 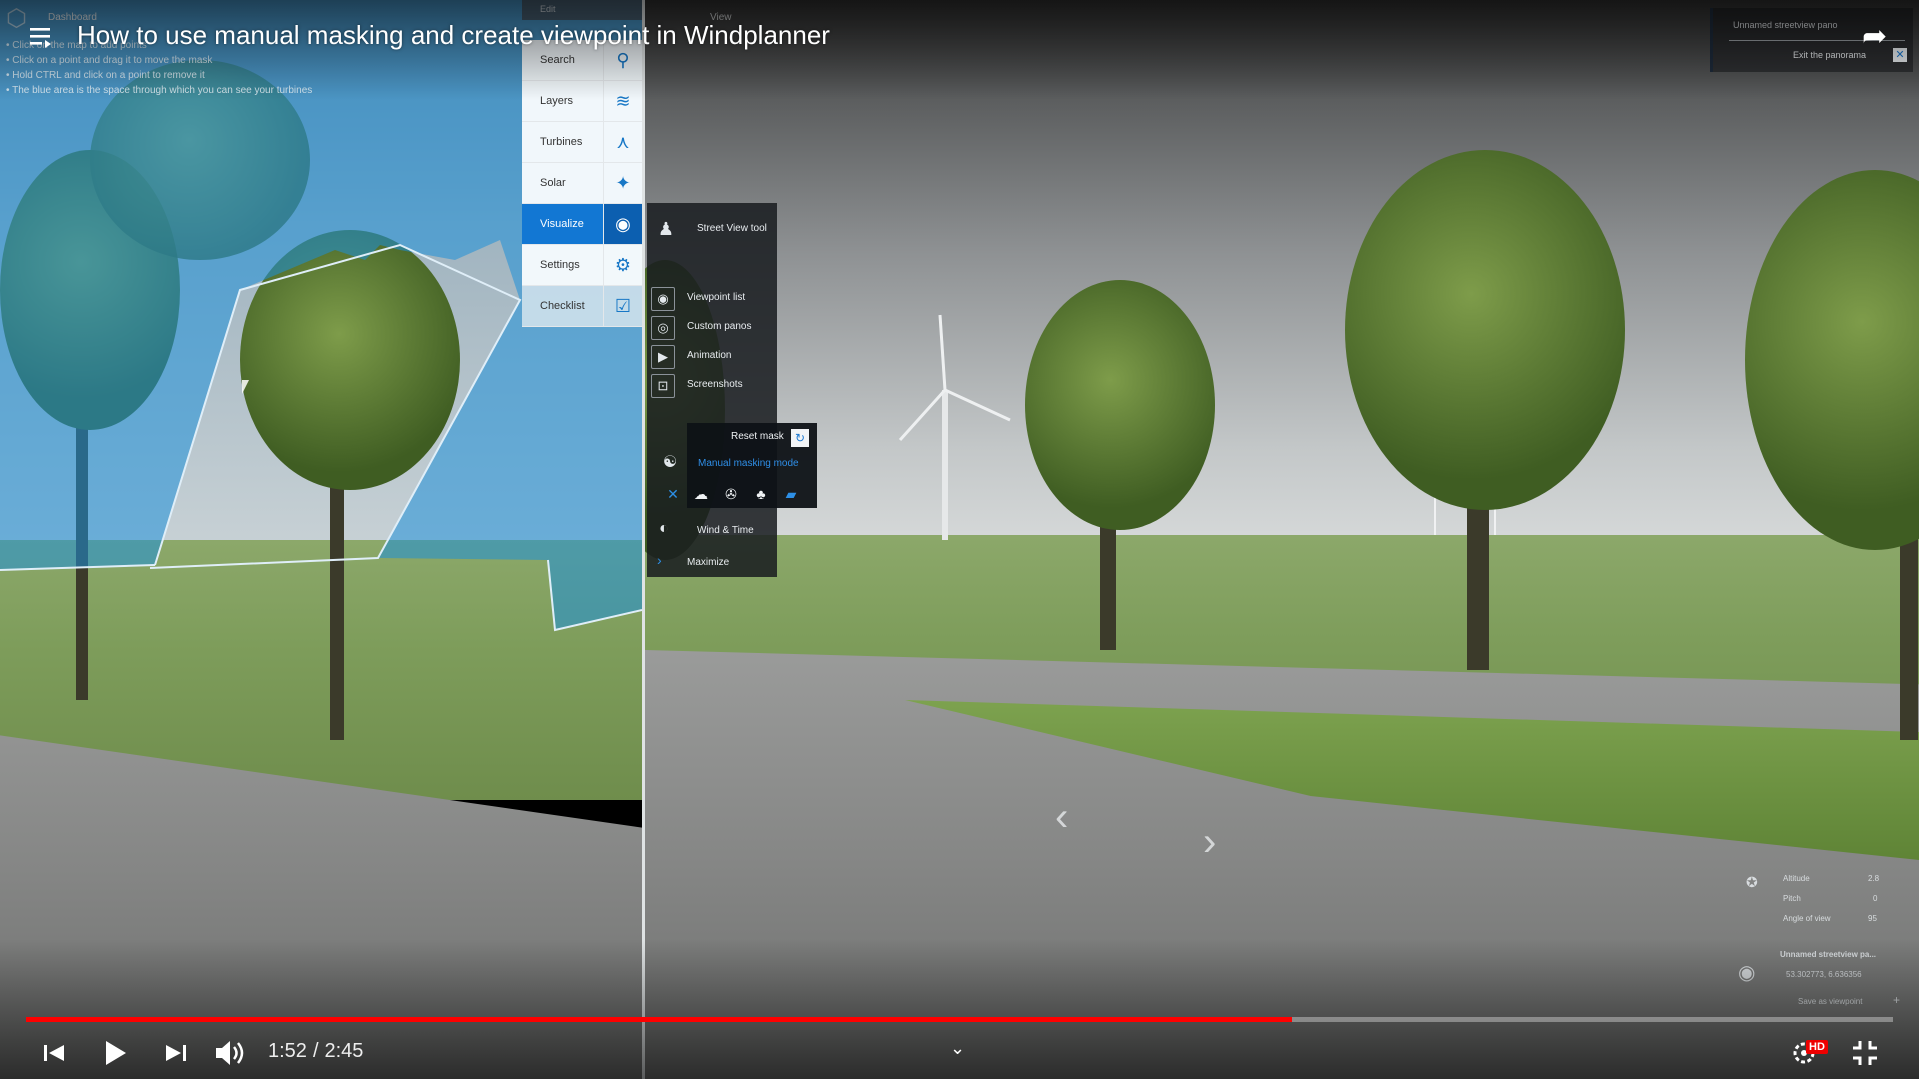 I want to click on custom-panos-label: Custom panos, so click(x=719, y=326).